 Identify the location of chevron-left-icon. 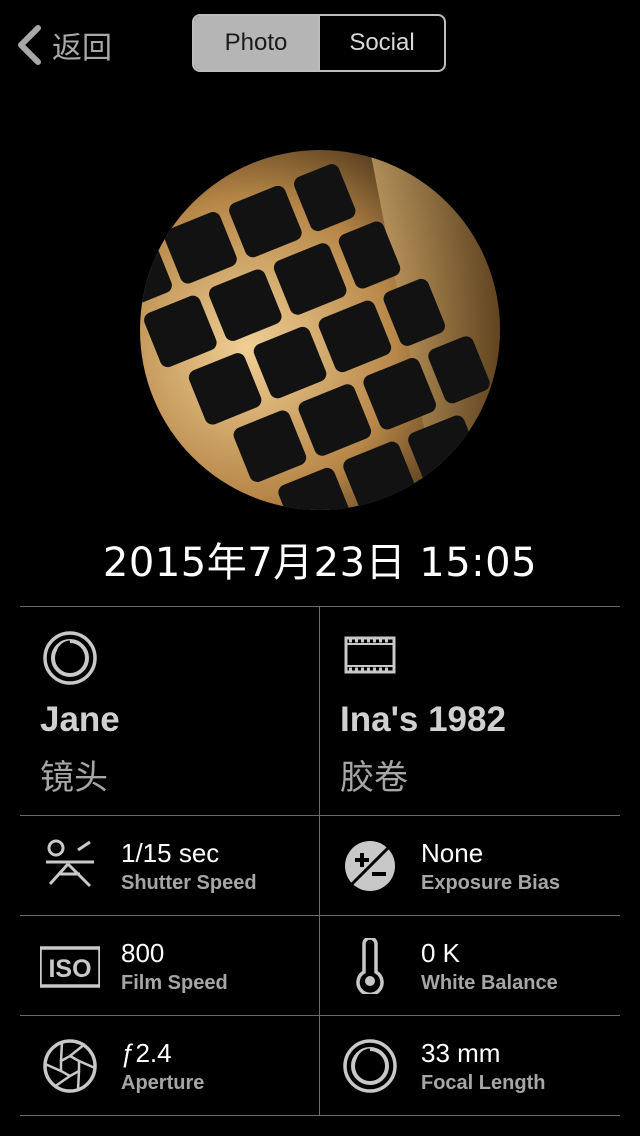
(29, 45).